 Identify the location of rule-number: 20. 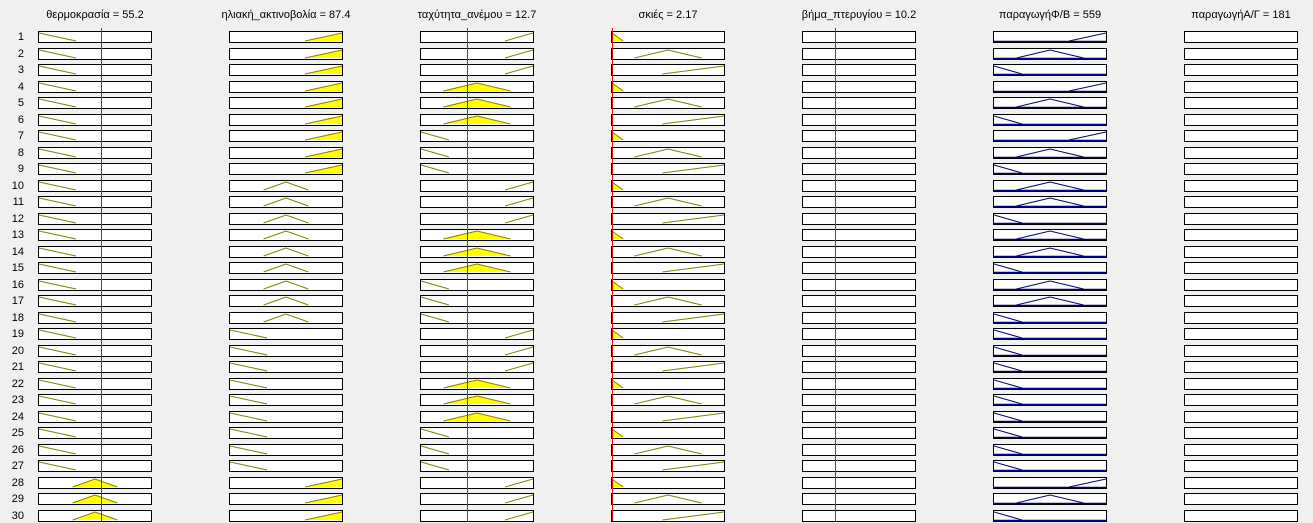
(12, 351).